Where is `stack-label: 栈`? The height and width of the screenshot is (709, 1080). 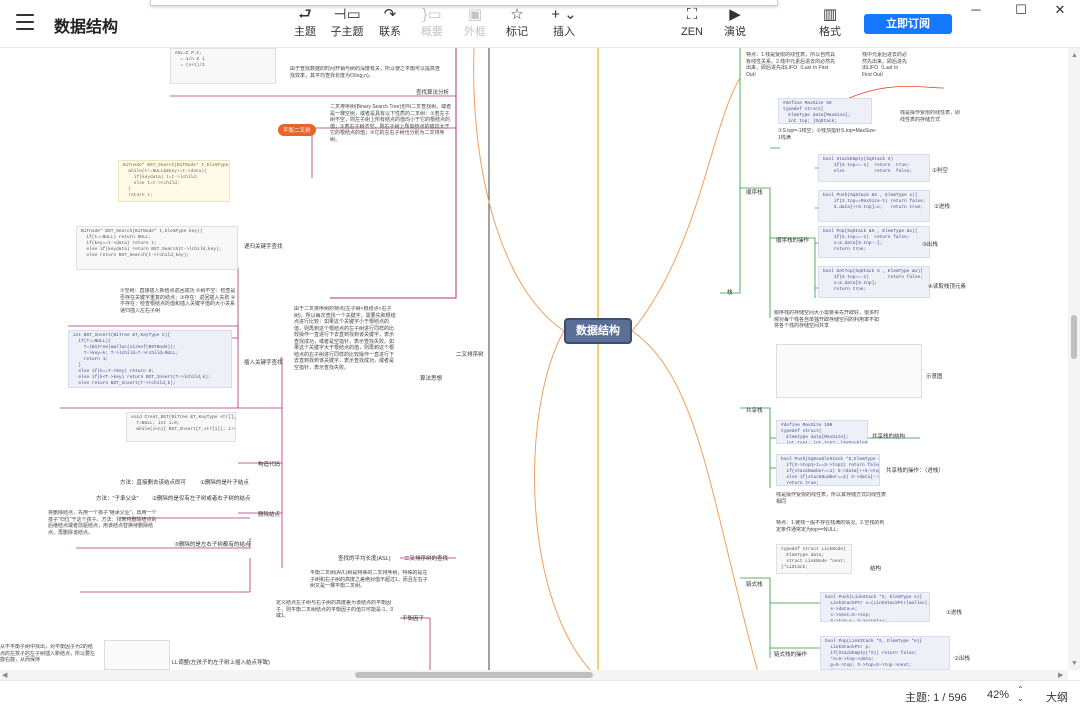
stack-label: 栈 is located at coordinates (730, 292).